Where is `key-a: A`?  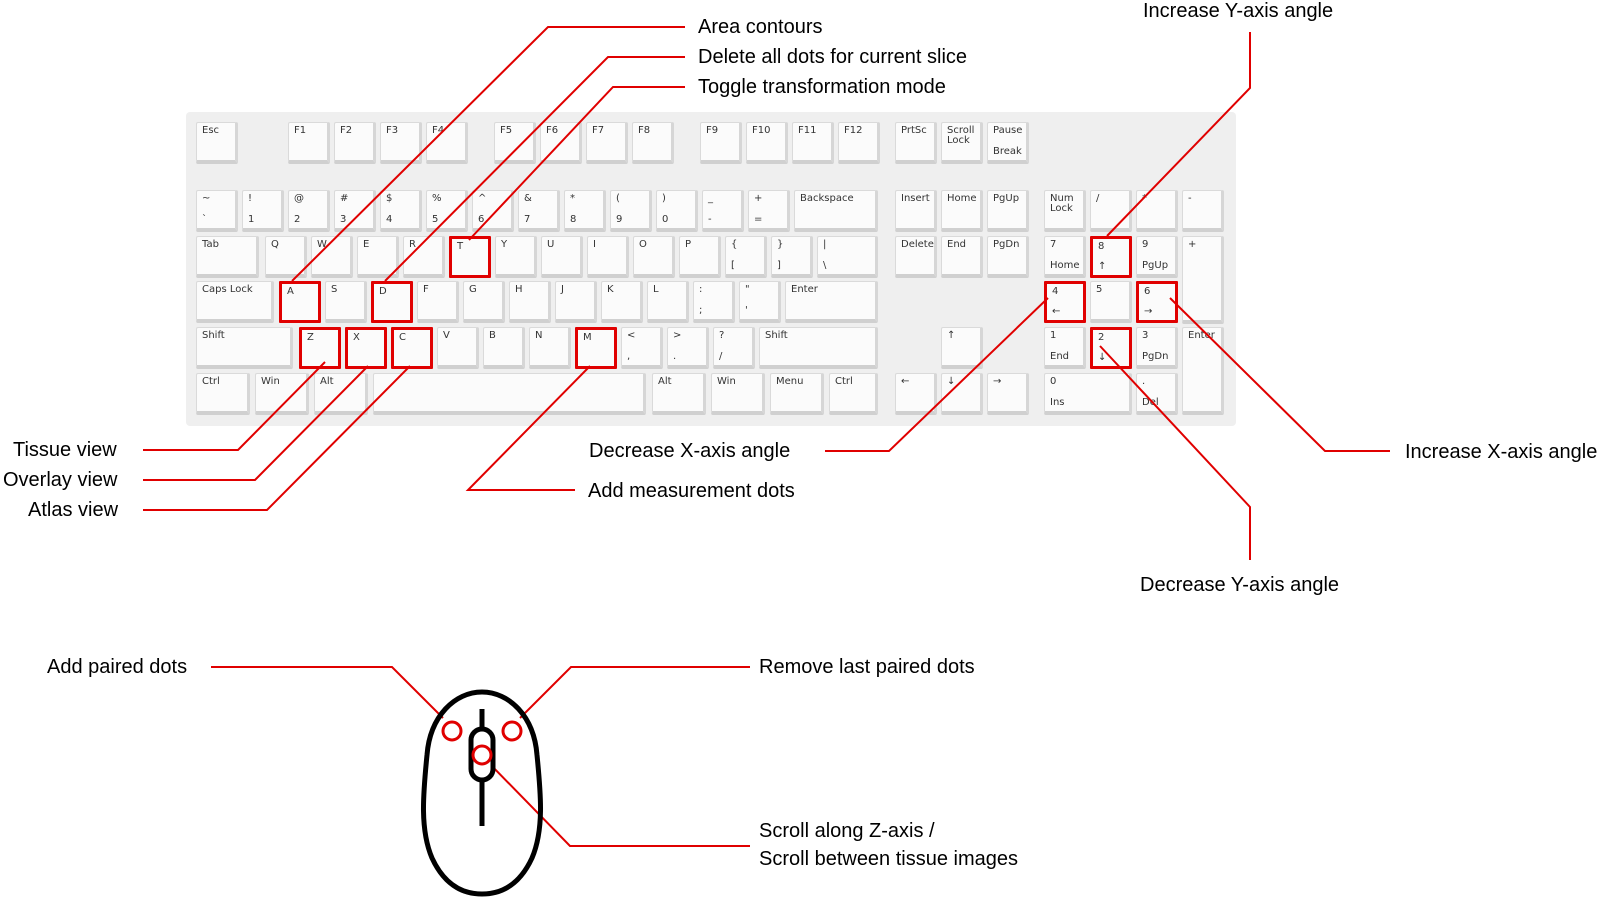
key-a: A is located at coordinates (300, 302).